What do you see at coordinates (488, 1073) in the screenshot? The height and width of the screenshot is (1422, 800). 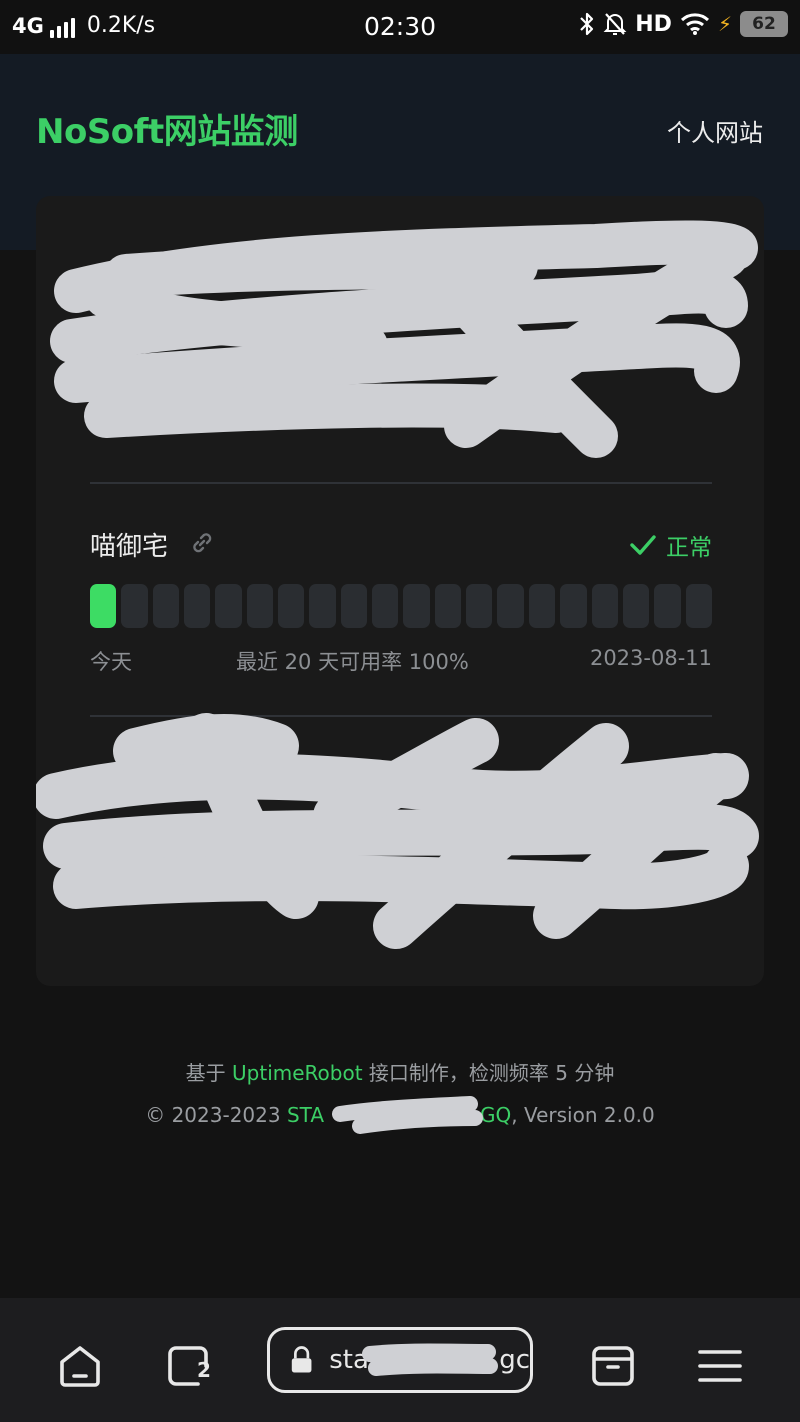 I see `footer-credit-suffix: 接口制作，检测频率 5 分钟` at bounding box center [488, 1073].